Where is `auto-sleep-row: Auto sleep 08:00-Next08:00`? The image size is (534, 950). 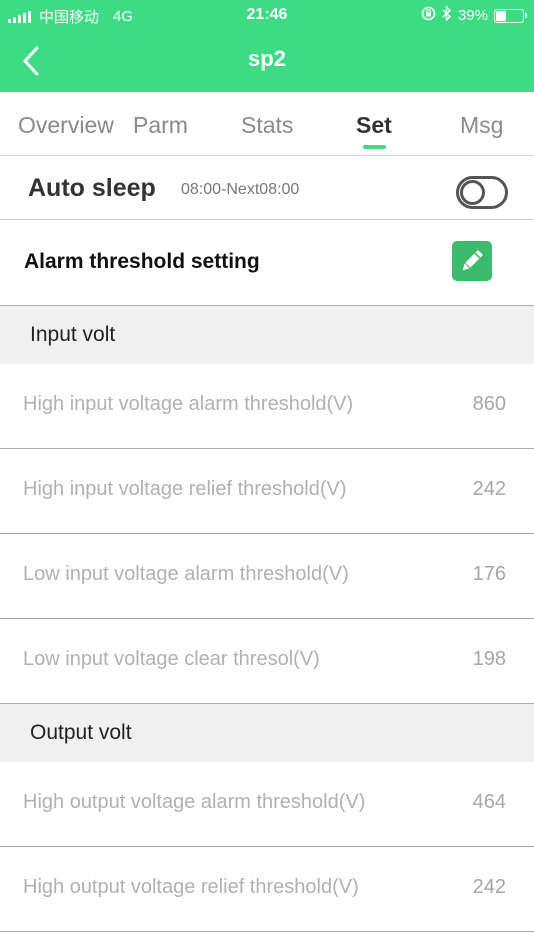 auto-sleep-row: Auto sleep 08:00-Next08:00 is located at coordinates (267, 188).